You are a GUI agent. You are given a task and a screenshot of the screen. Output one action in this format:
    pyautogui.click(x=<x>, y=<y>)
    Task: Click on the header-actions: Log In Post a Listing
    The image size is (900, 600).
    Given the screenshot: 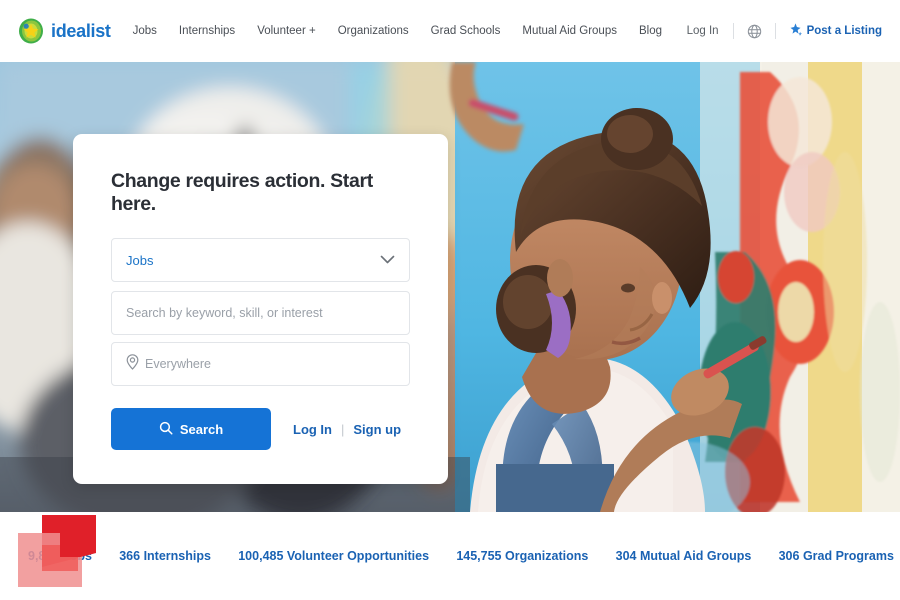 What is the action you would take?
    pyautogui.click(x=784, y=31)
    